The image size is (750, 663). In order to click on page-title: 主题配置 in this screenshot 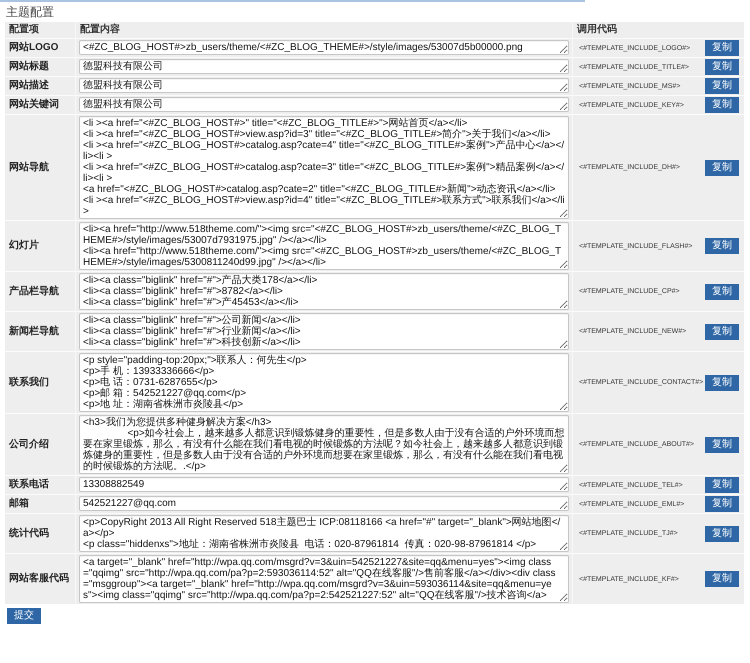, I will do `click(30, 12)`.